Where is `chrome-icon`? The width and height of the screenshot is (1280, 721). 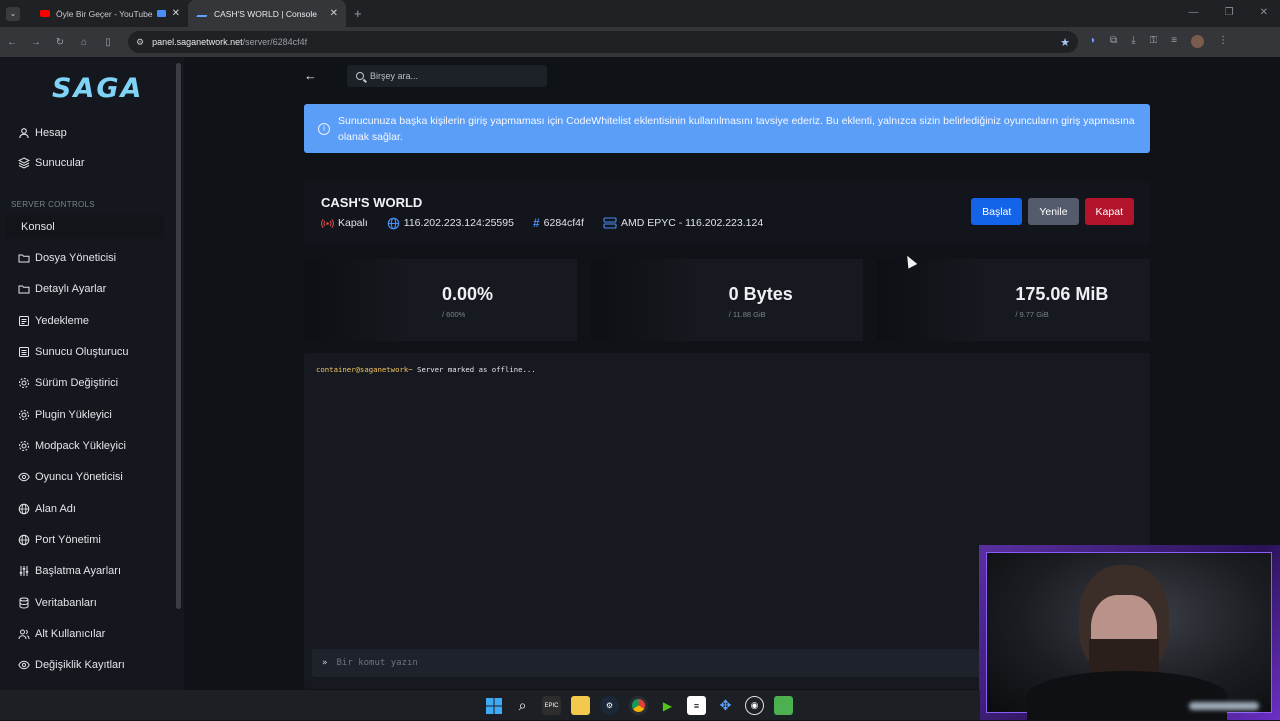 chrome-icon is located at coordinates (638, 705).